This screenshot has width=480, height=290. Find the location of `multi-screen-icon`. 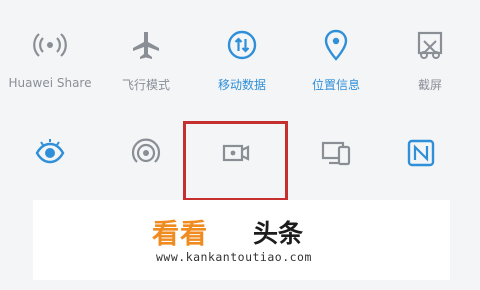

multi-screen-icon is located at coordinates (336, 153).